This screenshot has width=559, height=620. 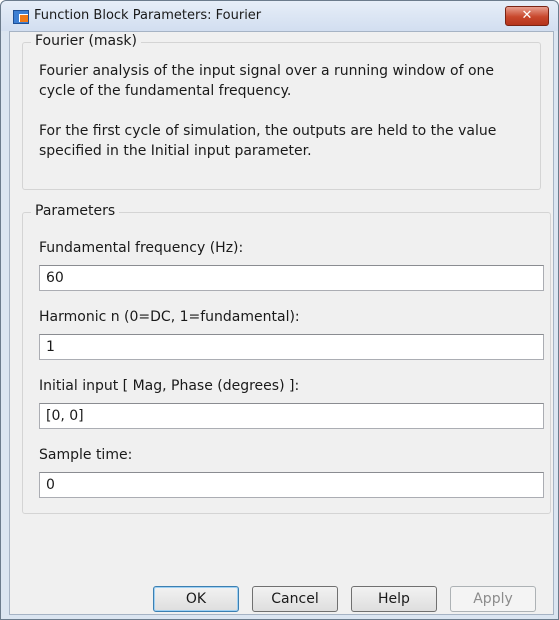 I want to click on parameters-legend: Parameters, so click(x=75, y=211).